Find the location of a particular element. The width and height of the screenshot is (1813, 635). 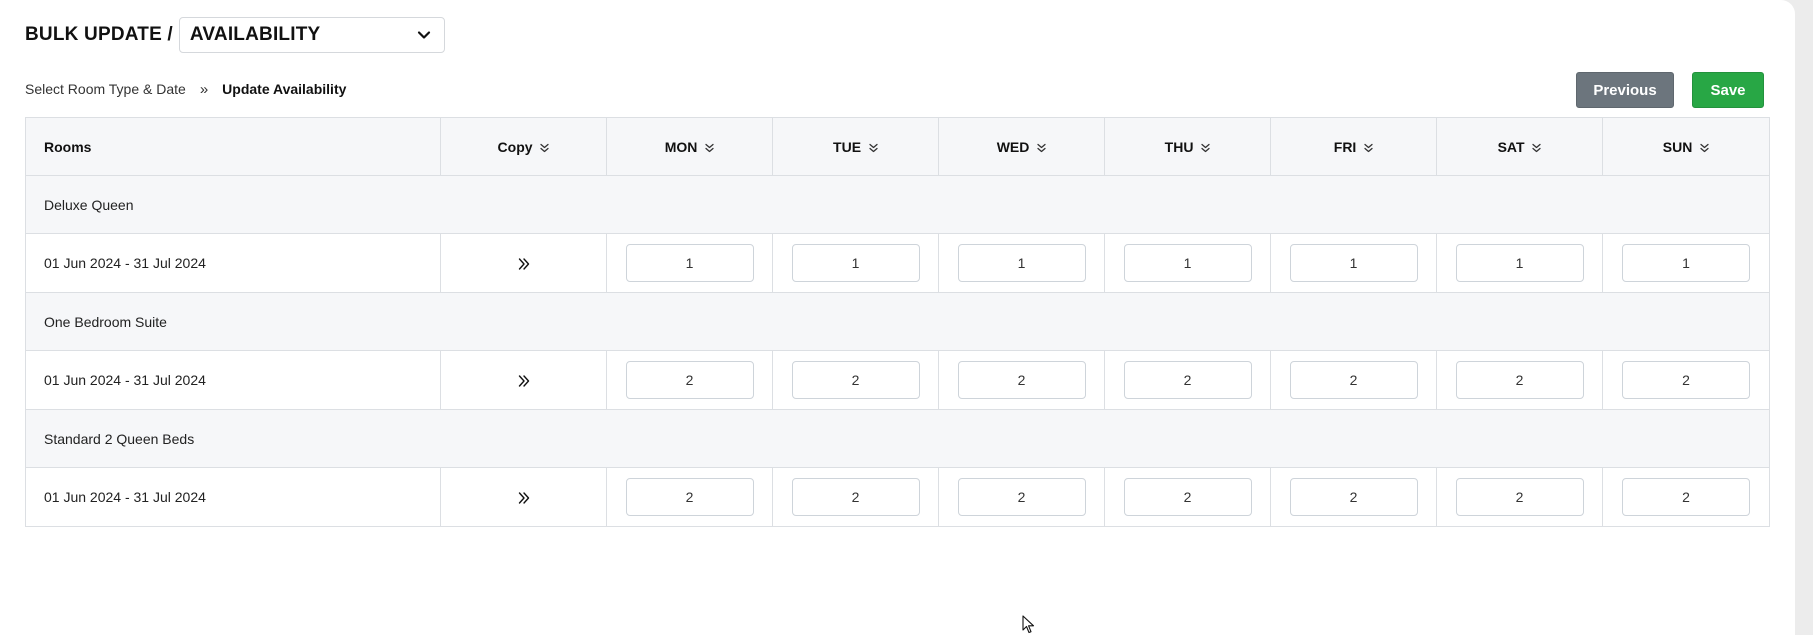

column-header-label: FRI is located at coordinates (1345, 146).